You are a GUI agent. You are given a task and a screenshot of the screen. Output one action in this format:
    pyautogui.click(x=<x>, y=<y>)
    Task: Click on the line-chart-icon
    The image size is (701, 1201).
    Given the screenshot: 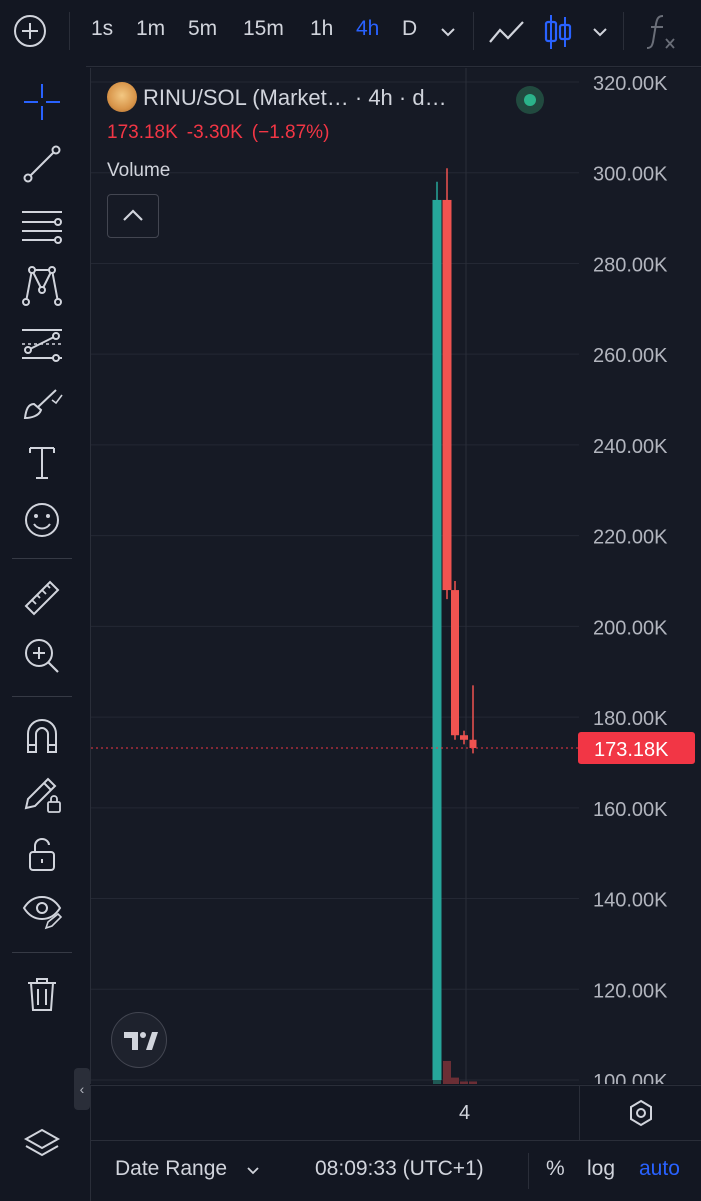 What is the action you would take?
    pyautogui.click(x=507, y=34)
    